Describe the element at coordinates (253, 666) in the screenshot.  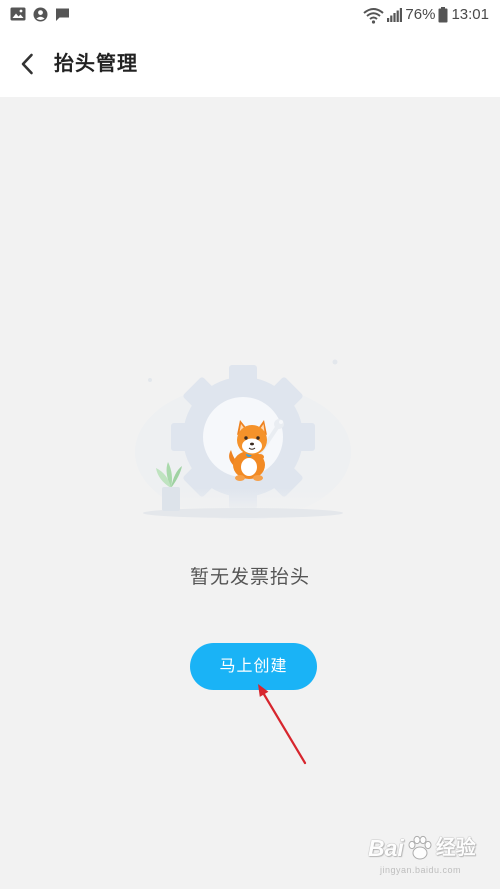
I see `create-button: 马上创建` at that location.